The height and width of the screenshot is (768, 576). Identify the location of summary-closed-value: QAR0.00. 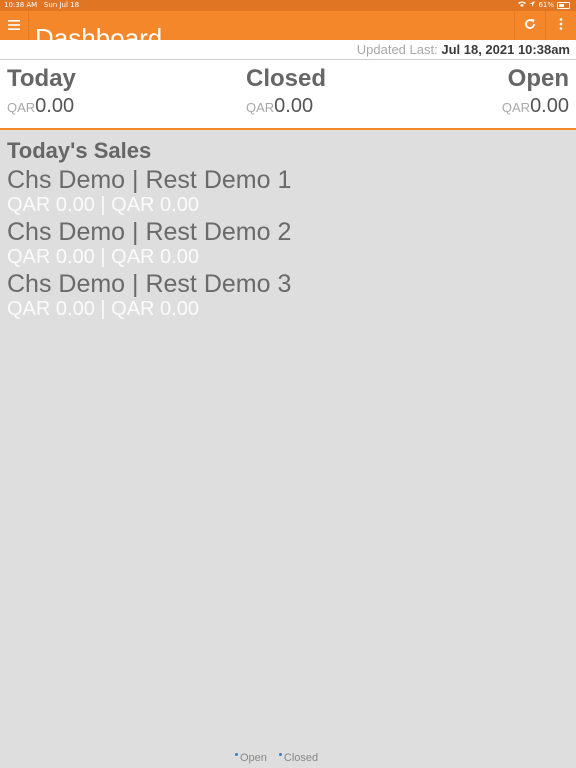
(286, 107).